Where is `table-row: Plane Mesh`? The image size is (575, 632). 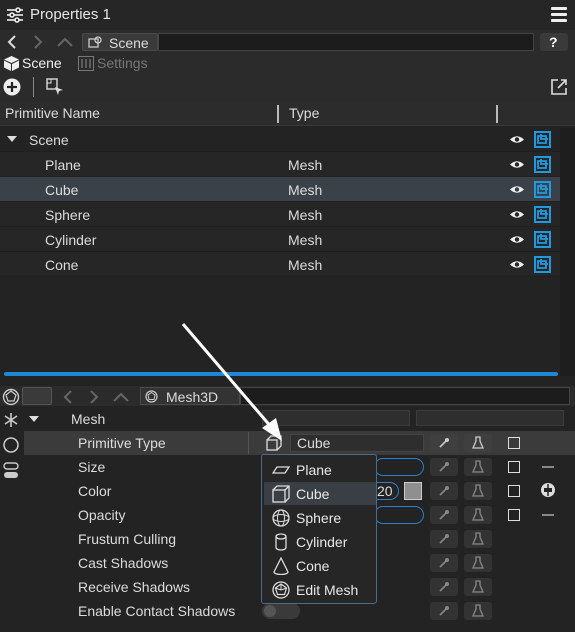 table-row: Plane Mesh is located at coordinates (280, 164).